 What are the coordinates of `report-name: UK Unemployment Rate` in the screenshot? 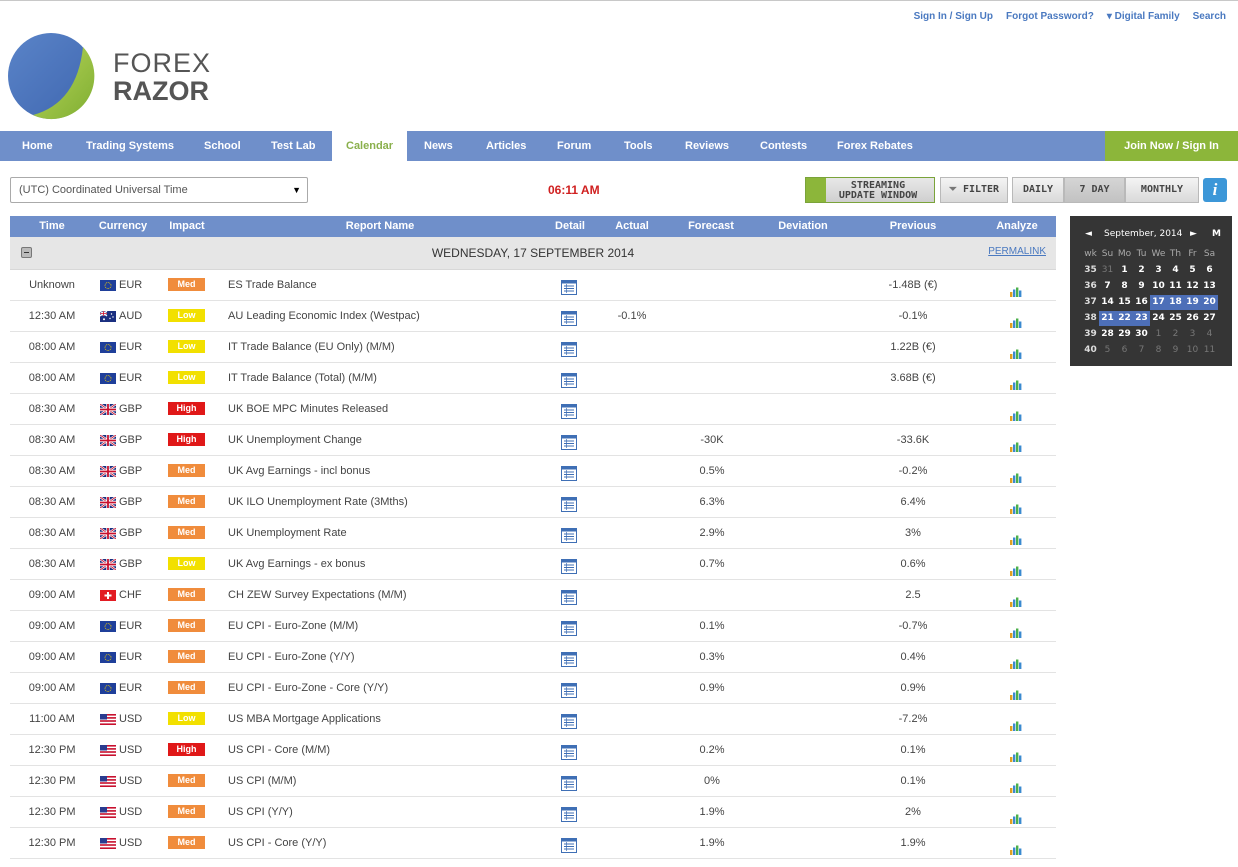 It's located at (287, 533).